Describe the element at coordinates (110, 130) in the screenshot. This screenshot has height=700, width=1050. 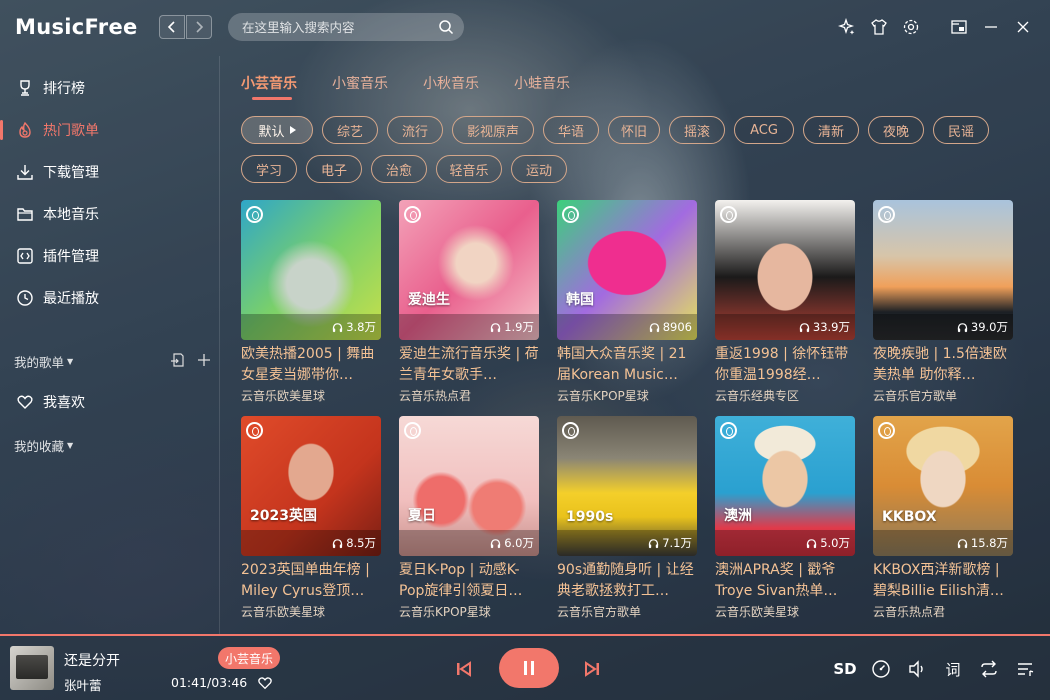
I see `sidebar-item-hot-playlists: 热门歌单` at that location.